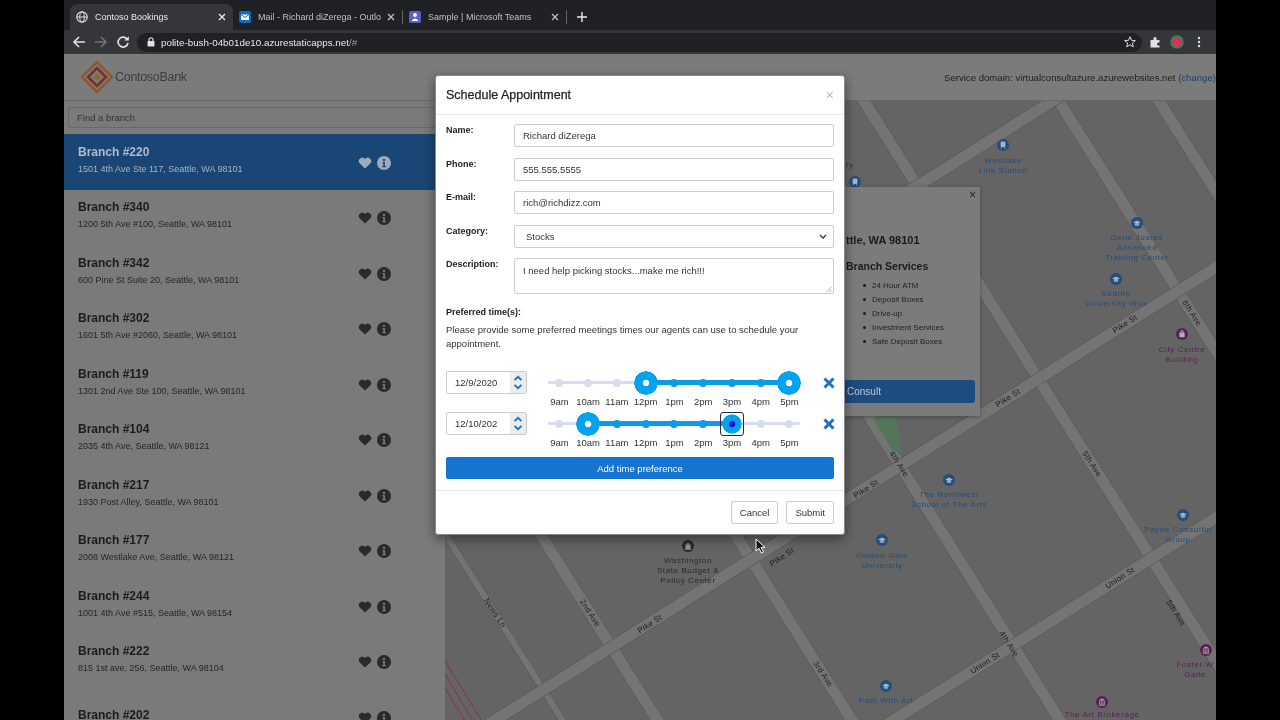 This screenshot has height=720, width=1280. Describe the element at coordinates (1156, 42) in the screenshot. I see `puzzle-piece-icon` at that location.